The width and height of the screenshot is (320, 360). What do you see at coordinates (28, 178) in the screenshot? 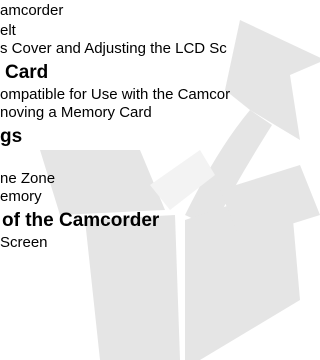
I see `line-7: ne Zone` at bounding box center [28, 178].